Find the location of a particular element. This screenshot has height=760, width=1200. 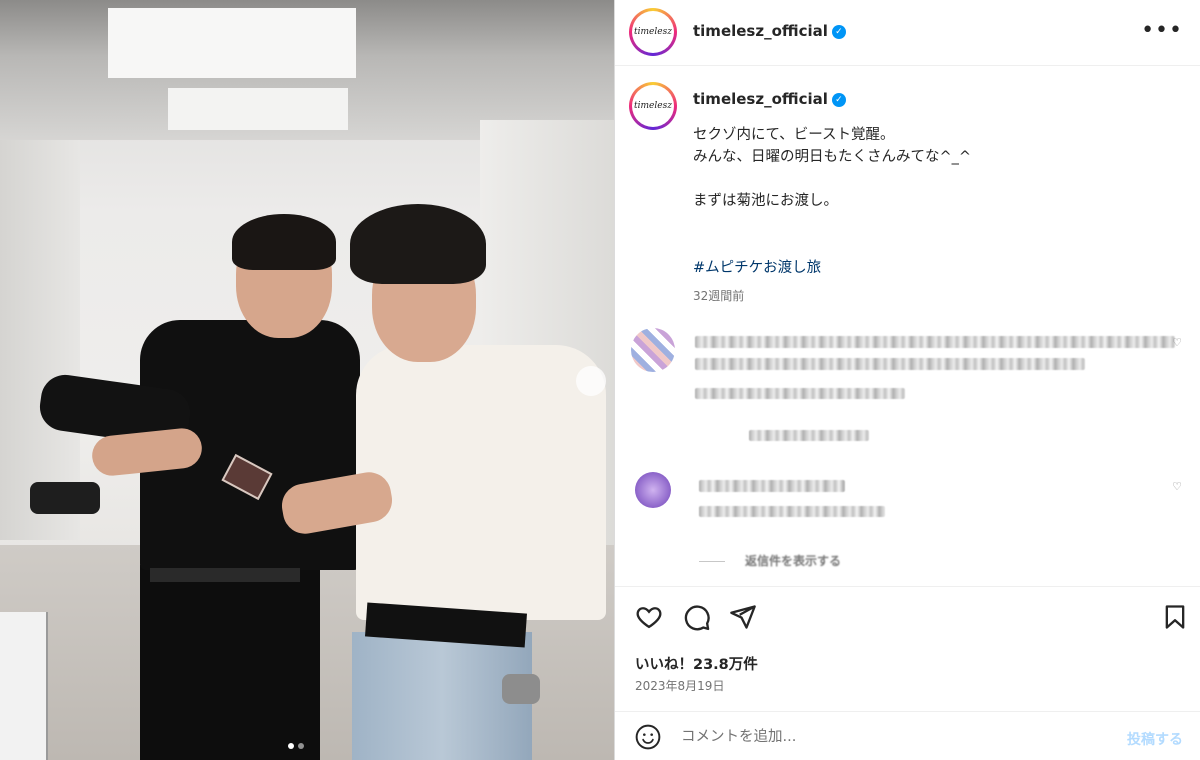

header-username: timelesz_official ✓ is located at coordinates (769, 31).